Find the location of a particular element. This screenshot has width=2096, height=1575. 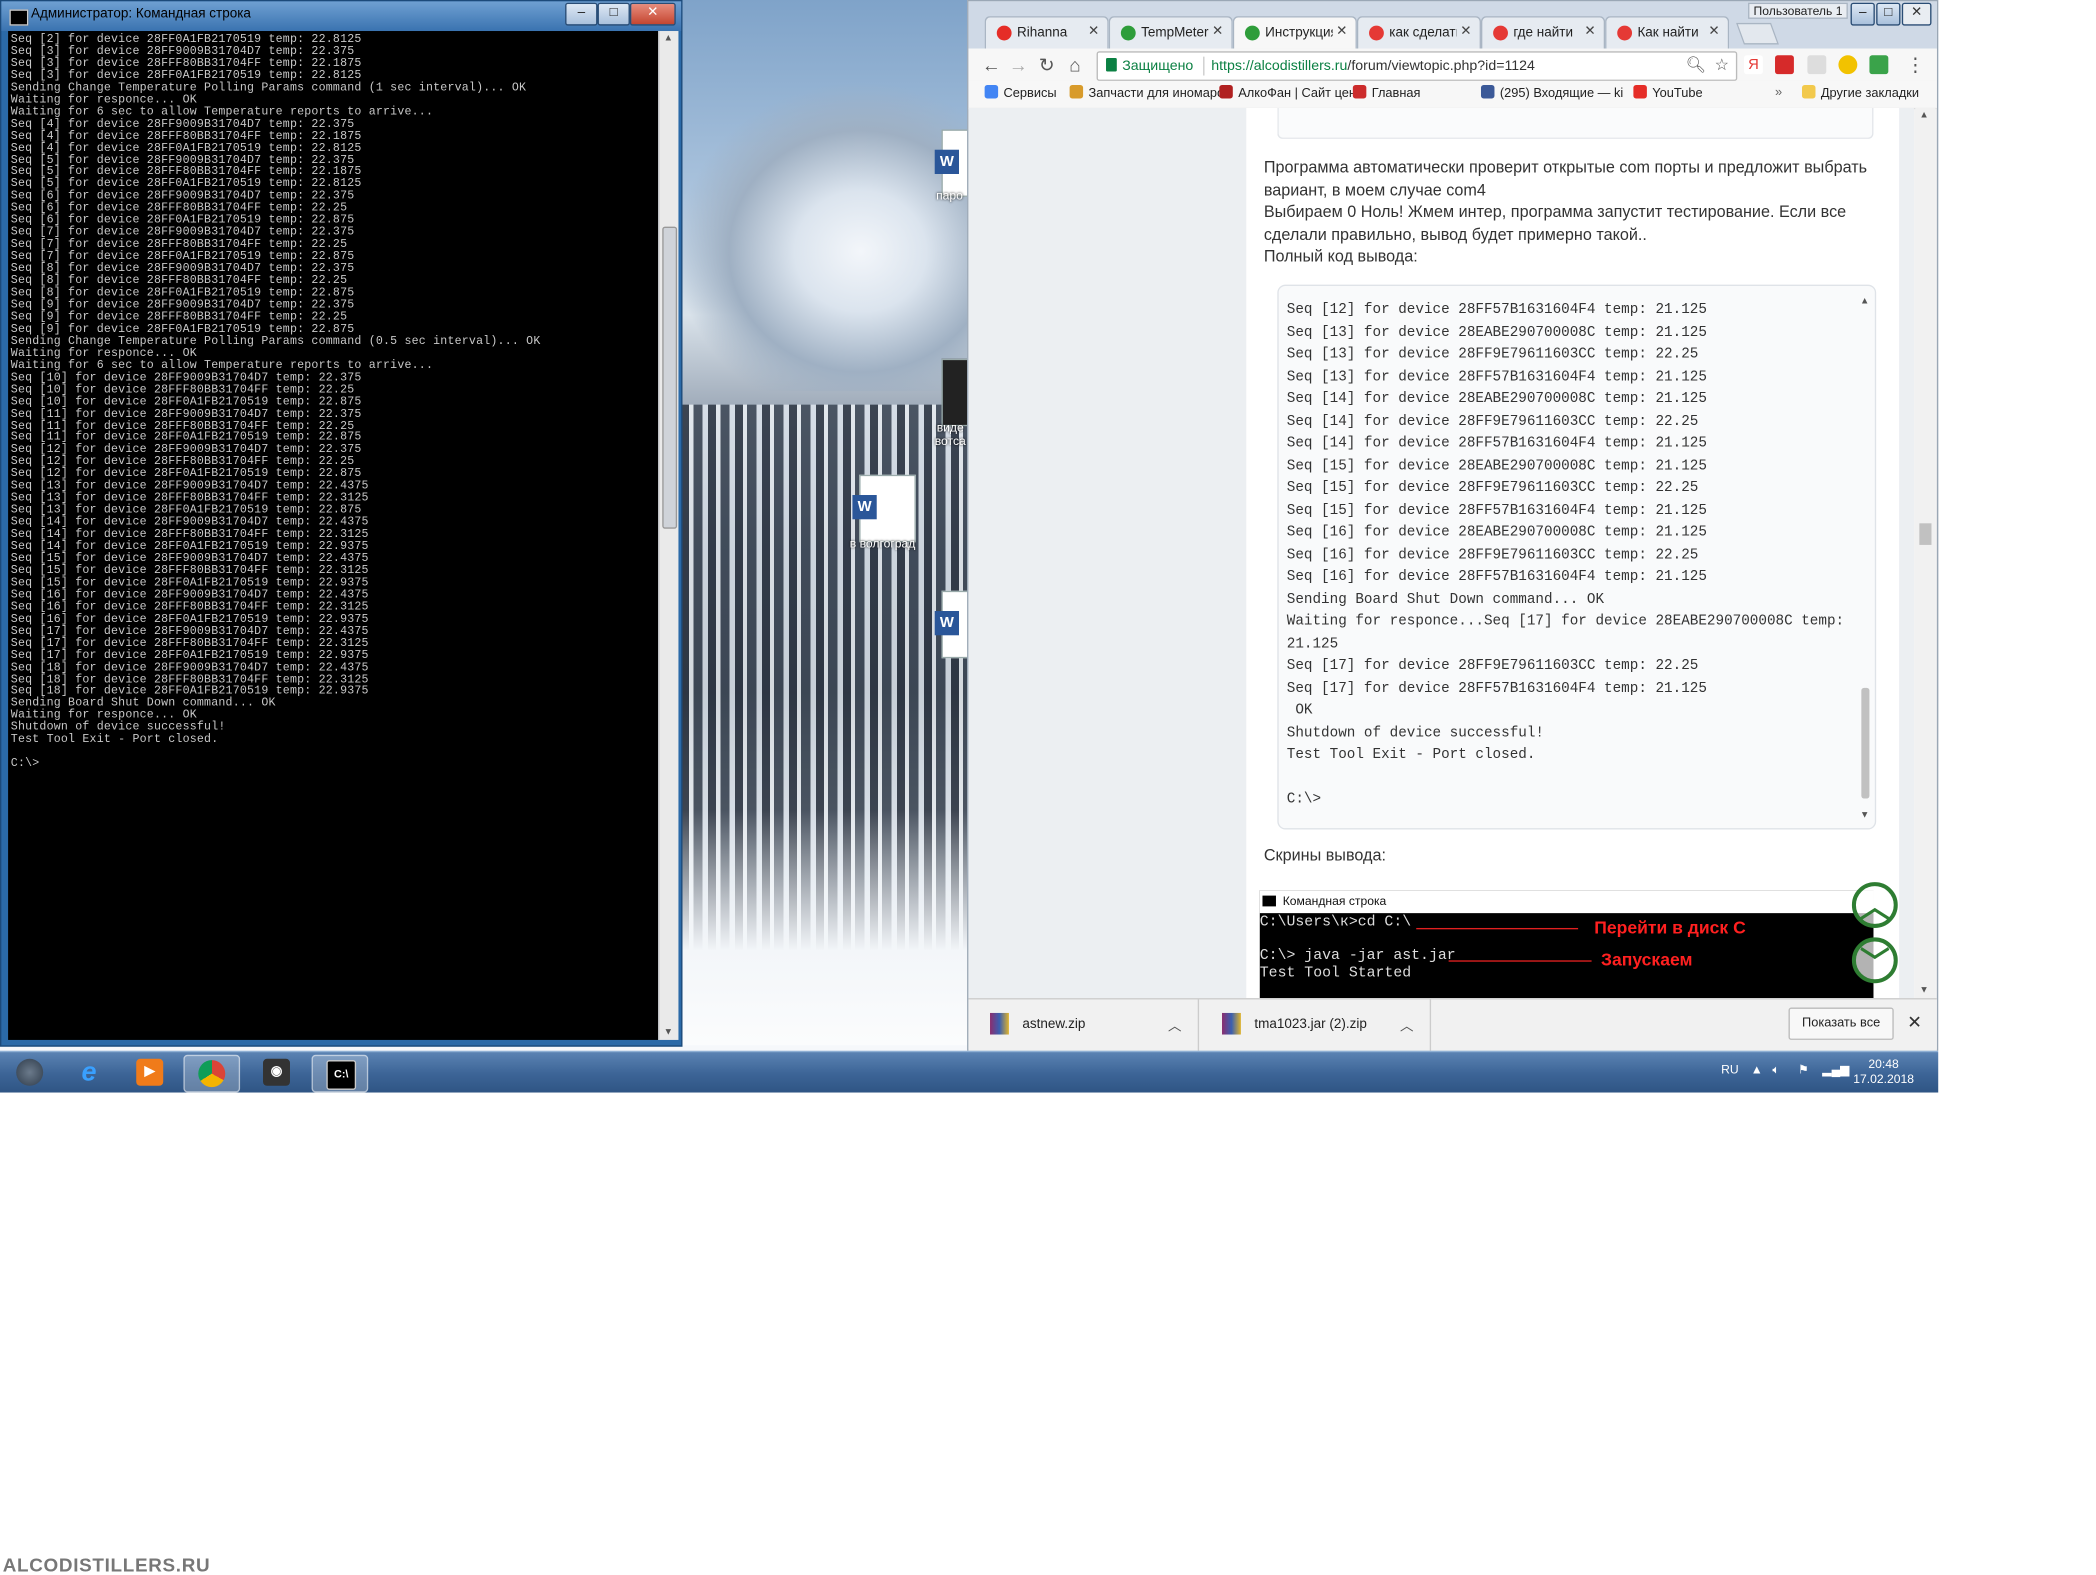

chrome-icon is located at coordinates (212, 1074).